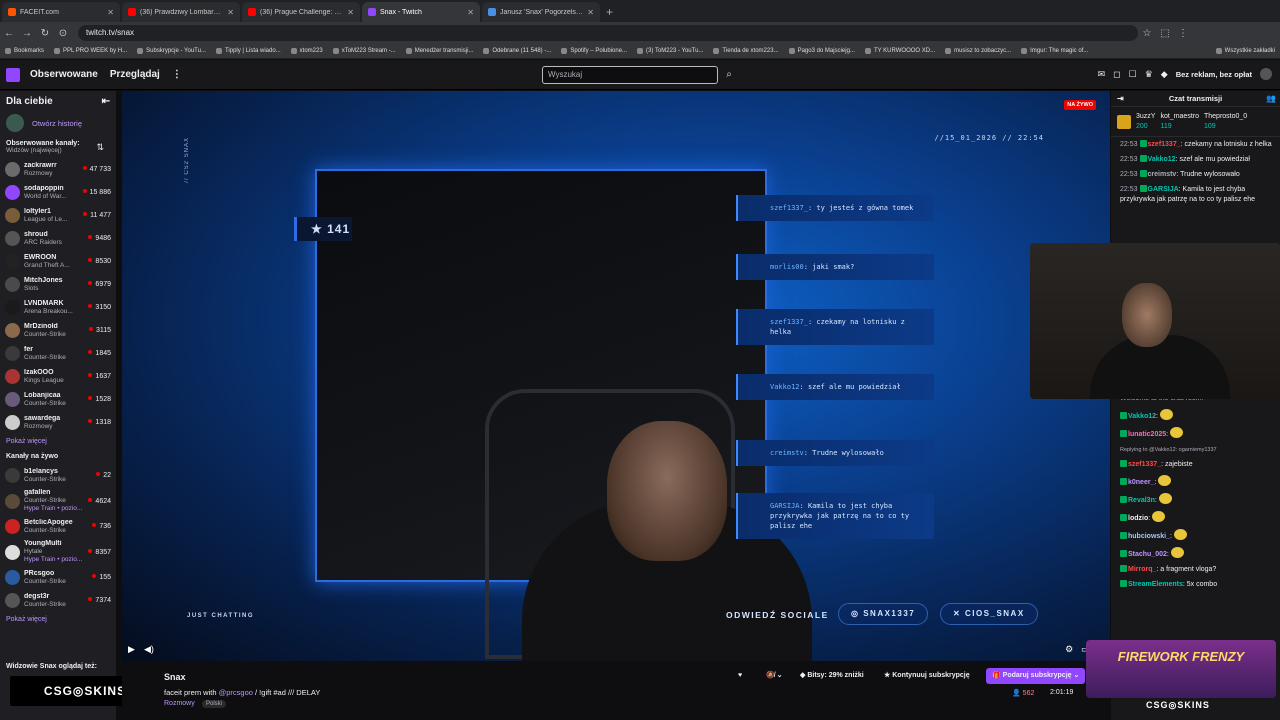  Describe the element at coordinates (1036, 676) in the screenshot. I see `gift-sub-button: 🎁 Podaruj subskrypcję ⌄` at that location.